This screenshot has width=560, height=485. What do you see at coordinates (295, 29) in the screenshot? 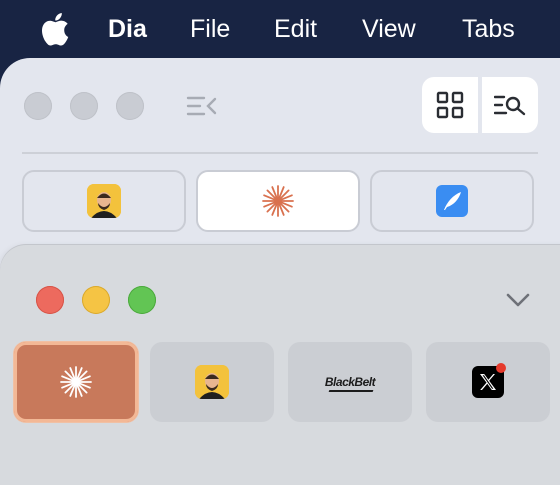
I see `menu-edit: Edit` at bounding box center [295, 29].